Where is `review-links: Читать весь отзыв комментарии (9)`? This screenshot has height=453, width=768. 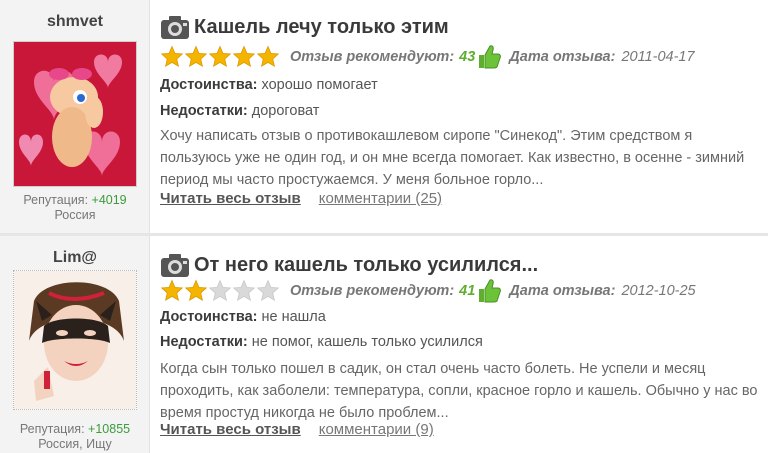
review-links: Читать весь отзыв комментарии (9) is located at coordinates (297, 429).